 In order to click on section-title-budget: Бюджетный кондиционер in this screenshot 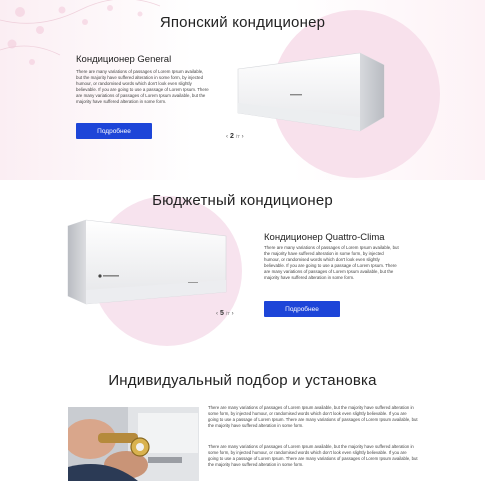, I will do `click(242, 200)`.